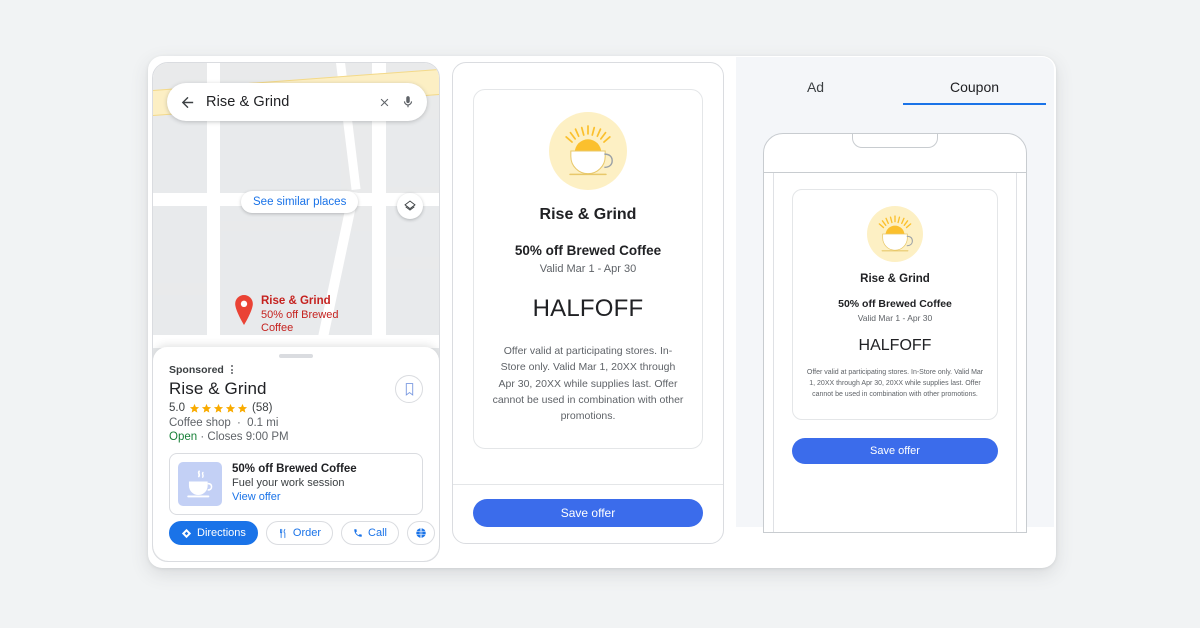  What do you see at coordinates (895, 141) in the screenshot?
I see `phone-notch` at bounding box center [895, 141].